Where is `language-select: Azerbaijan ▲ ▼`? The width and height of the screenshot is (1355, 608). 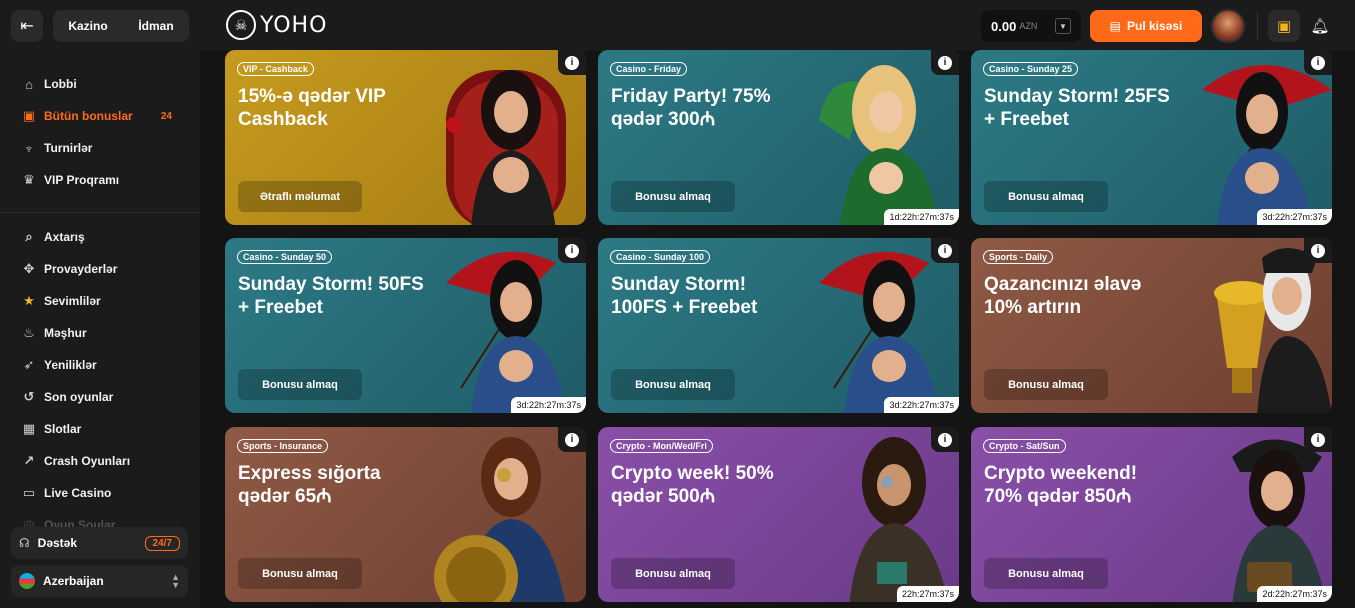 language-select: Azerbaijan ▲ ▼ is located at coordinates (99, 581).